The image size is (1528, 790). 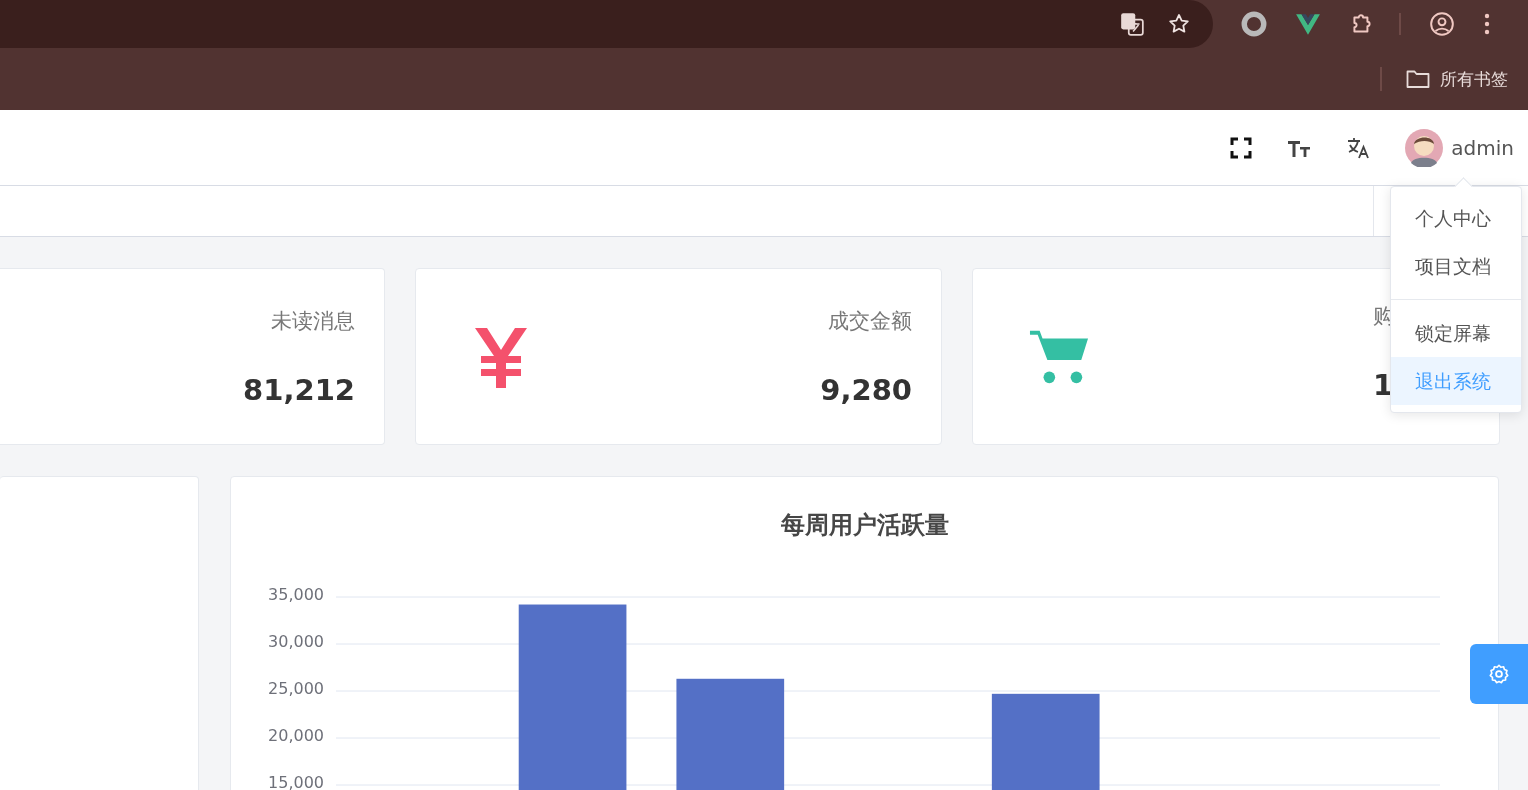 What do you see at coordinates (296, 688) in the screenshot?
I see `axis-label: 25,000` at bounding box center [296, 688].